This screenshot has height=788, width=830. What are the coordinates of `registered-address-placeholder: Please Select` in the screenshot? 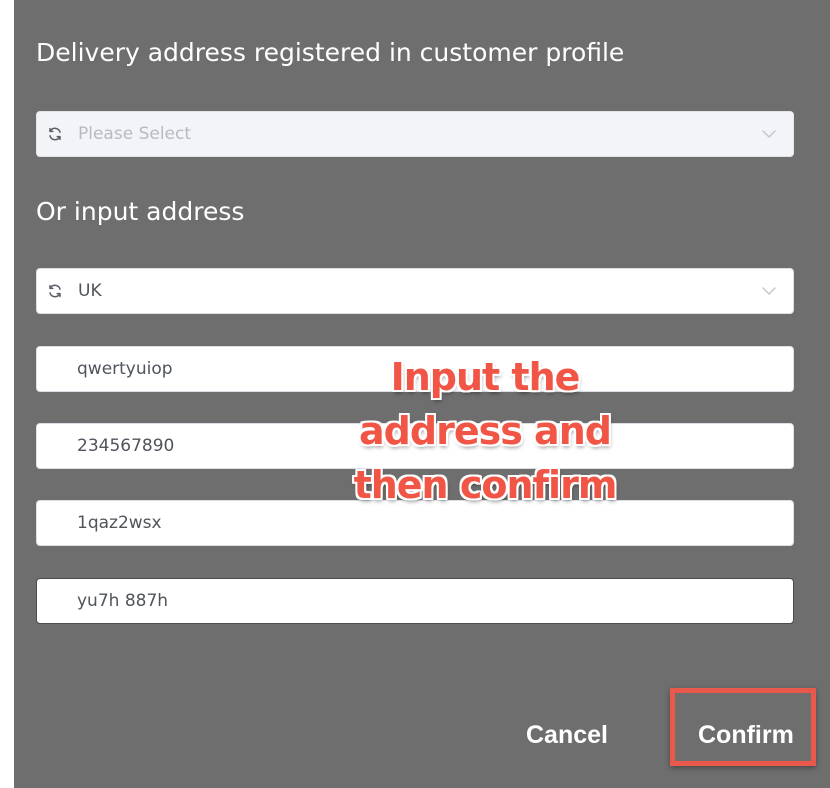 It's located at (135, 134).